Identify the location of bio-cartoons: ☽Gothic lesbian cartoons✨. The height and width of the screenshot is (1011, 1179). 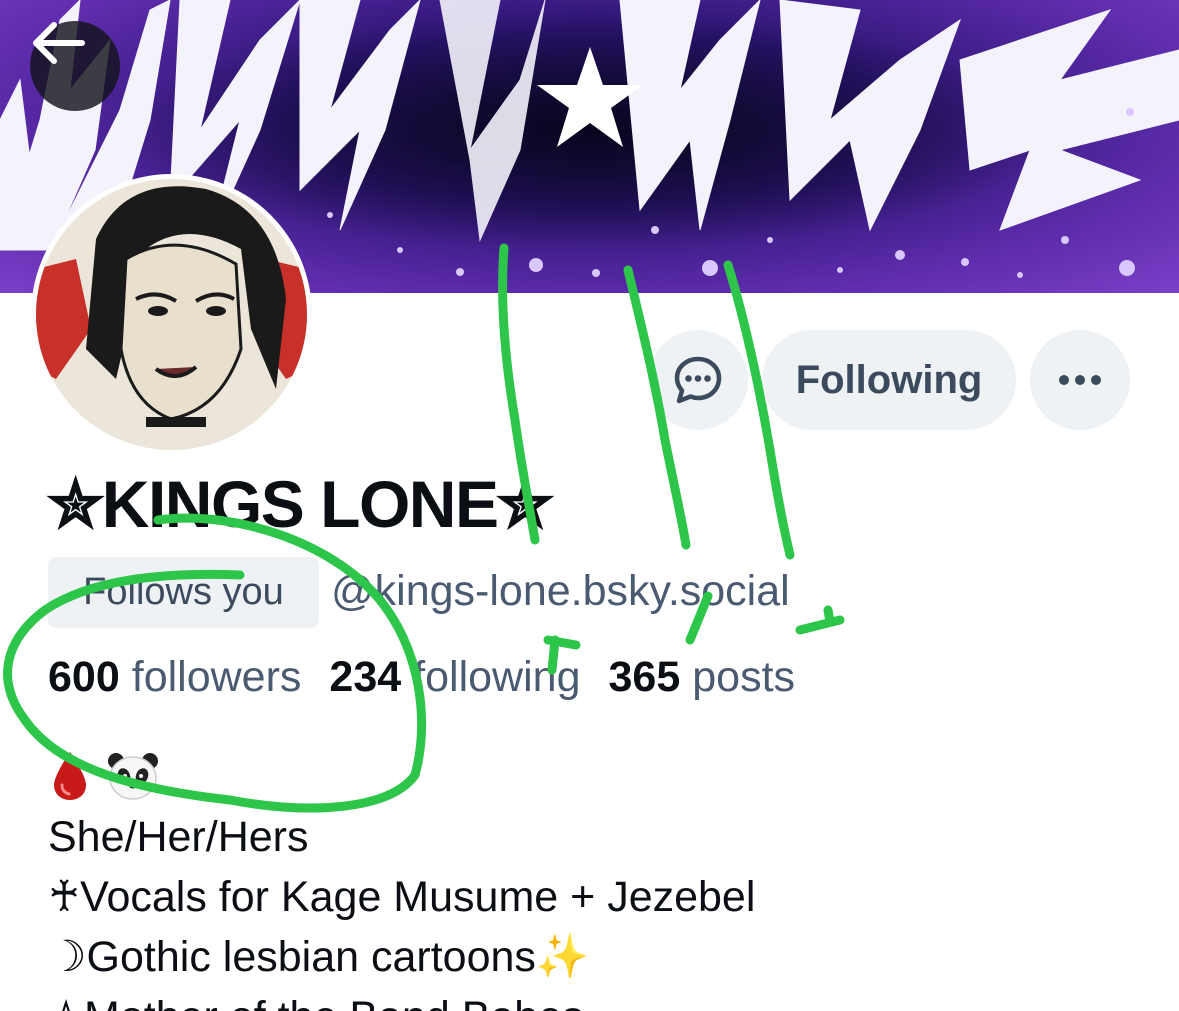
(598, 957).